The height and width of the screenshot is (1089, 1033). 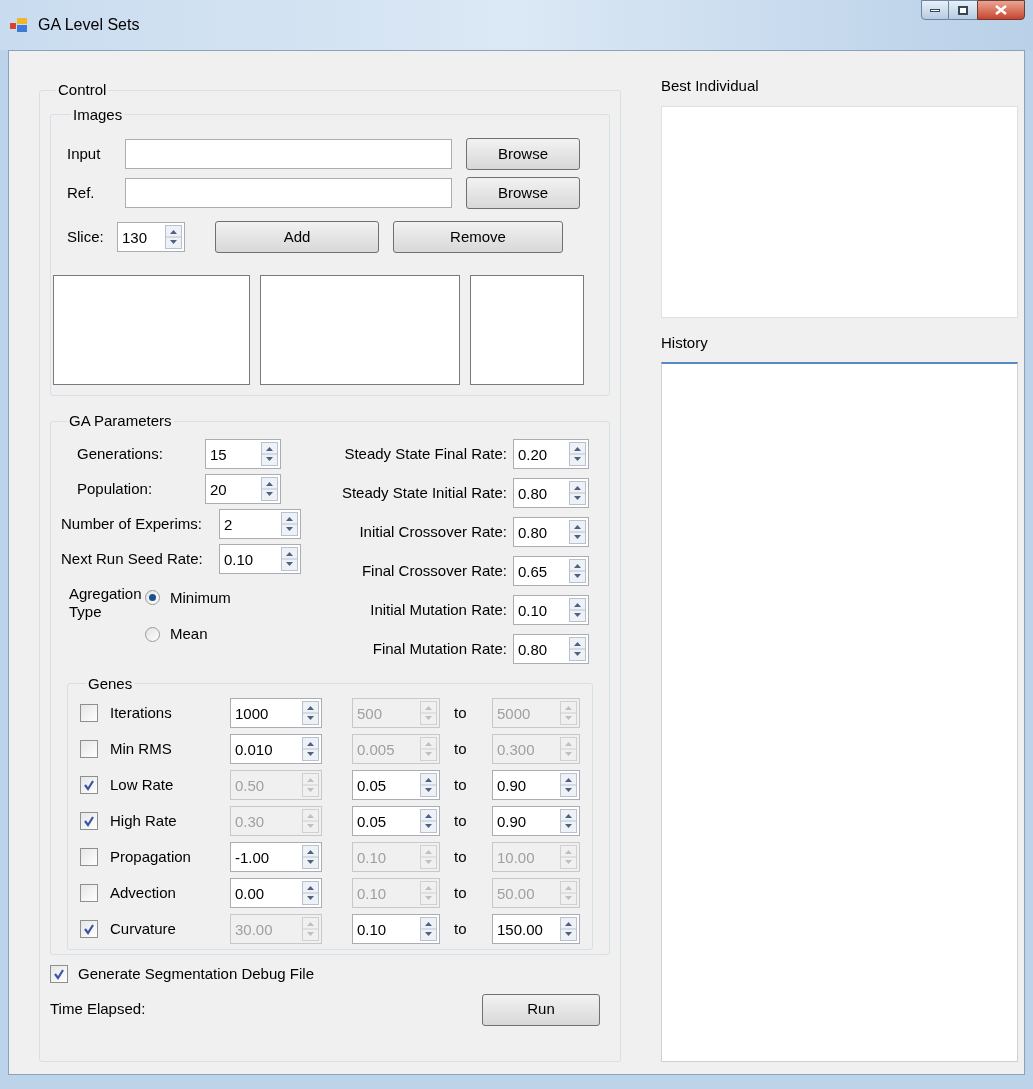 What do you see at coordinates (478, 237) in the screenshot?
I see `remove-button: Remove` at bounding box center [478, 237].